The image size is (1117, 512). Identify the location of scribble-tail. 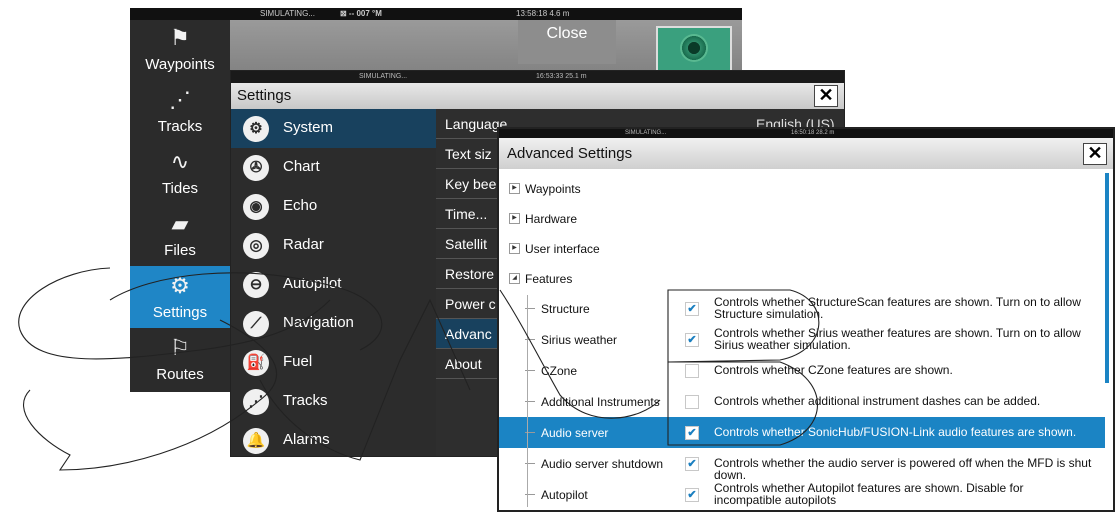
(150, 395).